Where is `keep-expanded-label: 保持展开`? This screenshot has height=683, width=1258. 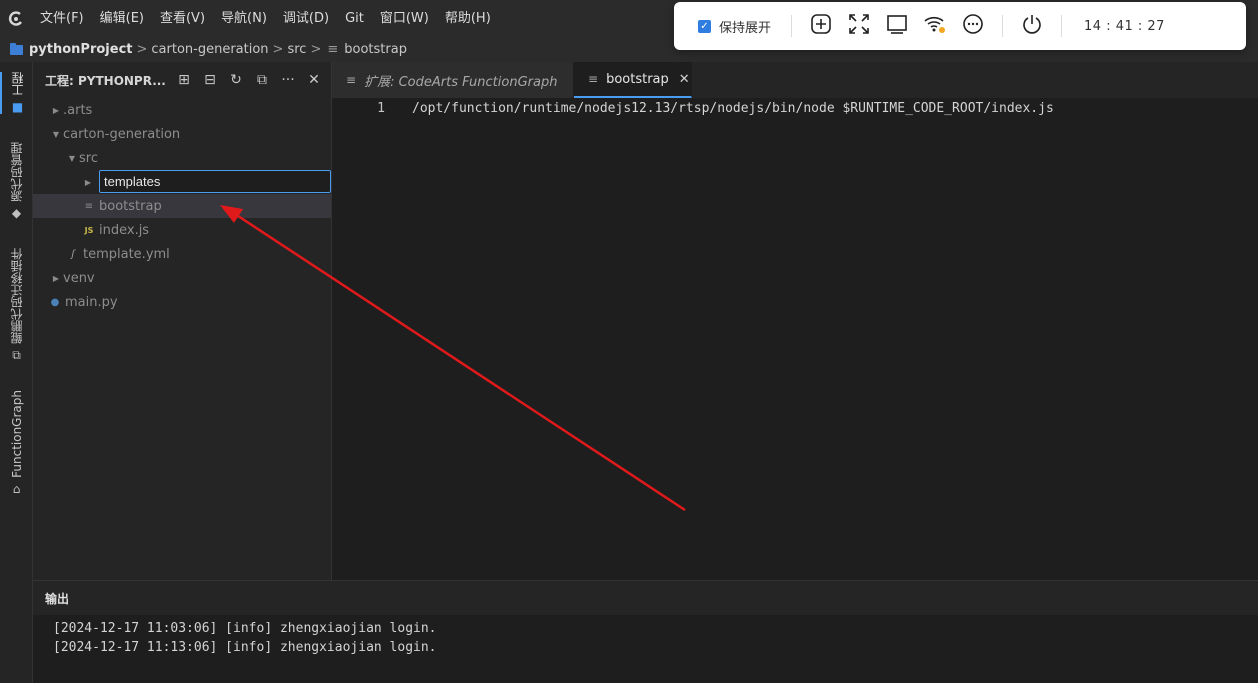
keep-expanded-label: 保持展开 is located at coordinates (745, 28).